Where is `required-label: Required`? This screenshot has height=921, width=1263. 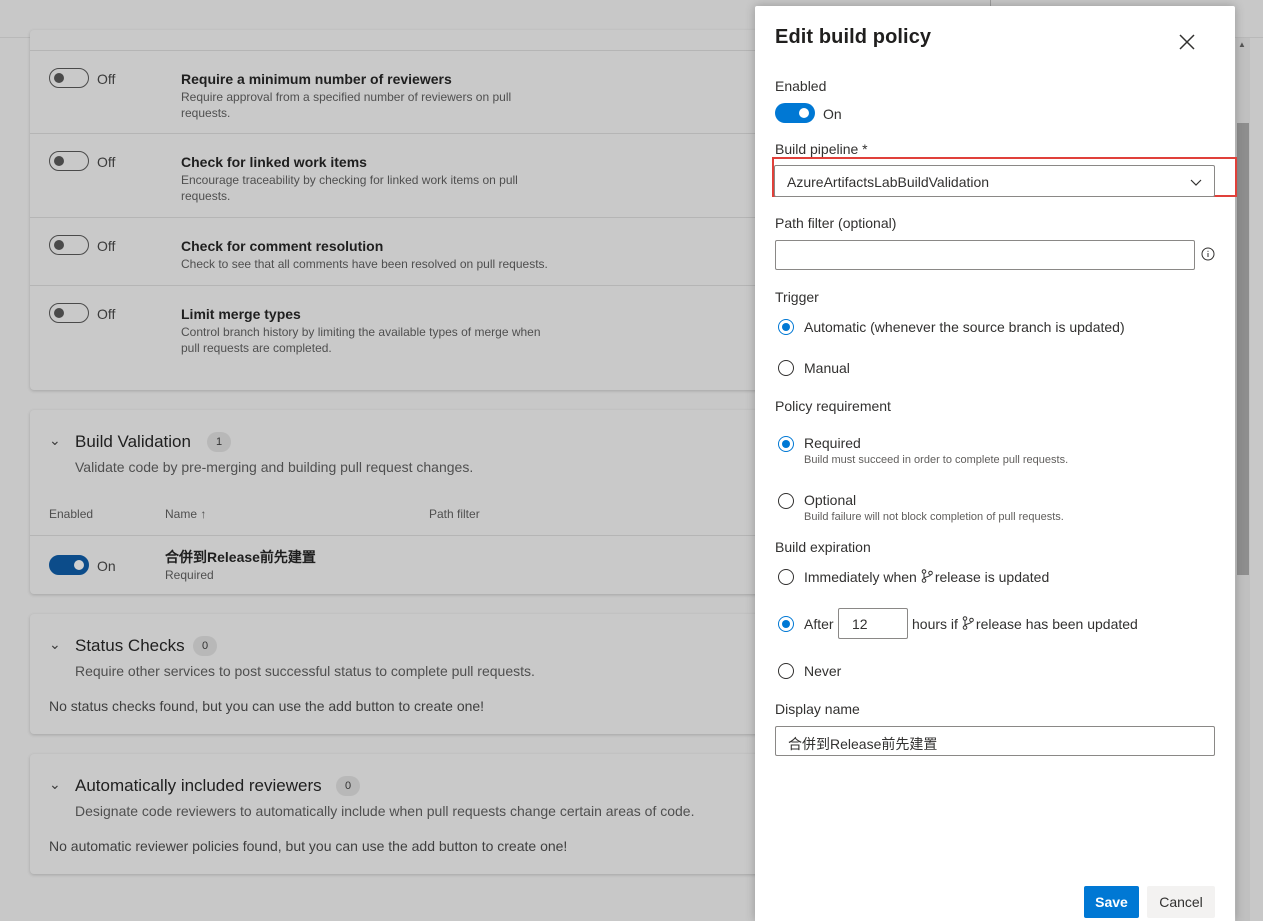
required-label: Required is located at coordinates (832, 443).